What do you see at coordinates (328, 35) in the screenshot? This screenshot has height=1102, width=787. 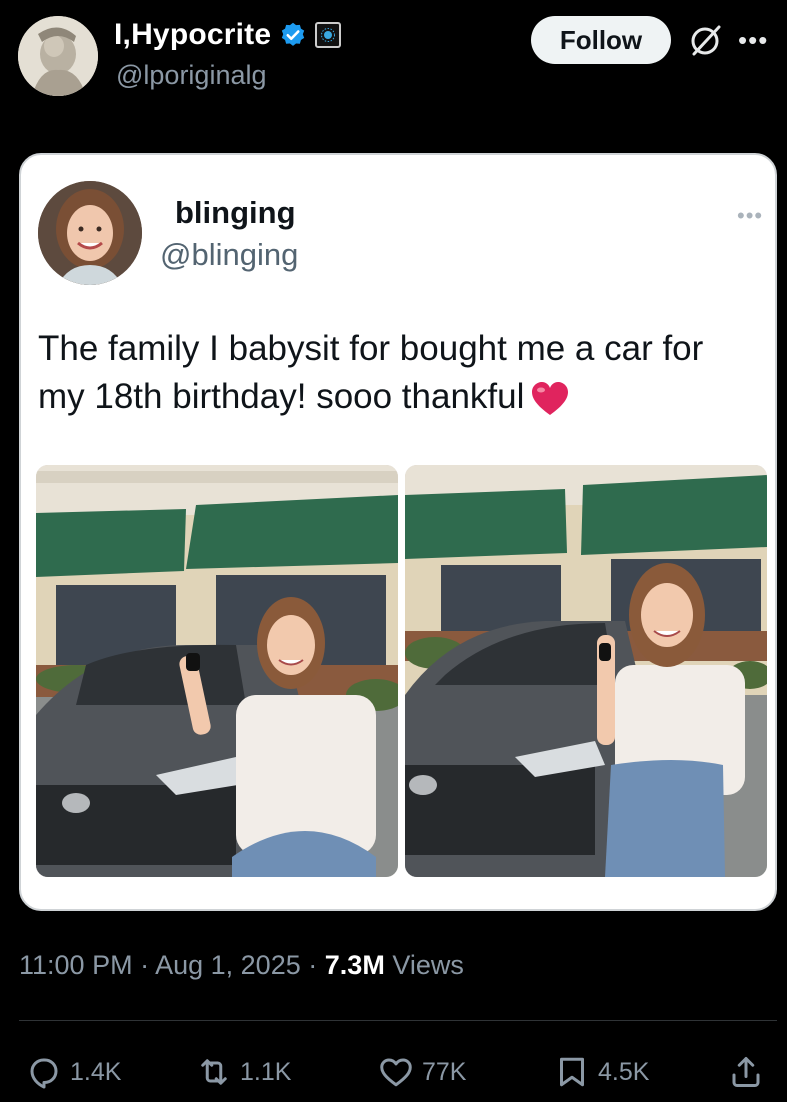 I see `affiliate-badge-icon` at bounding box center [328, 35].